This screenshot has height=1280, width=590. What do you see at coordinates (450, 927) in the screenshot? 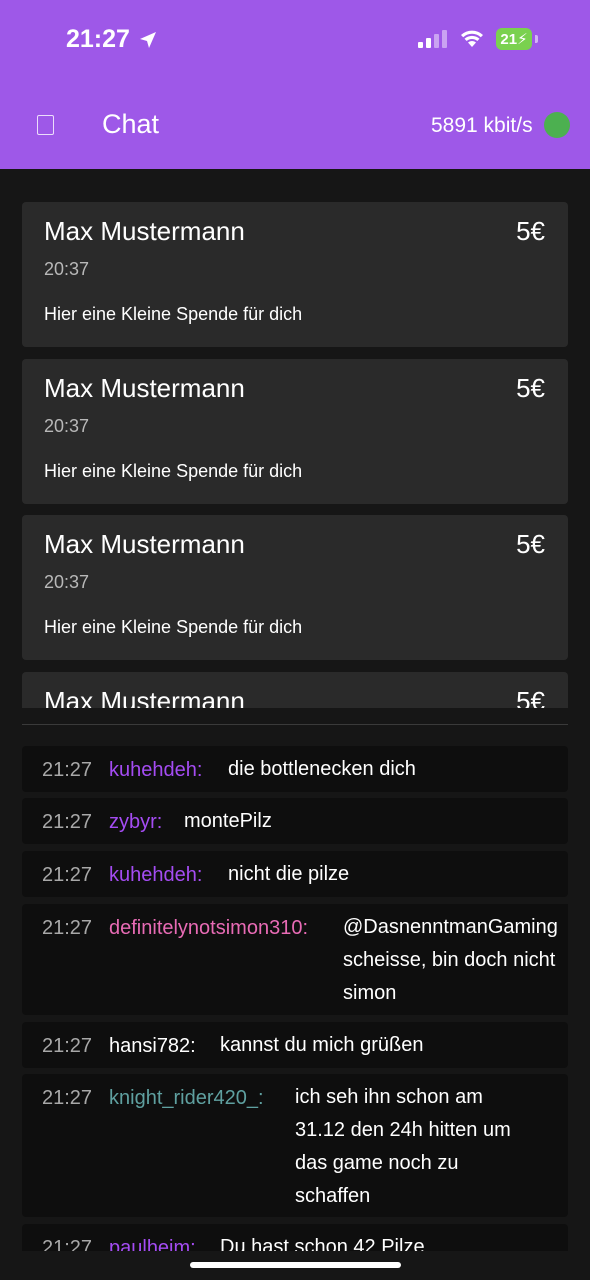
I see `message-text-line: @DasnenntmanGaming` at bounding box center [450, 927].